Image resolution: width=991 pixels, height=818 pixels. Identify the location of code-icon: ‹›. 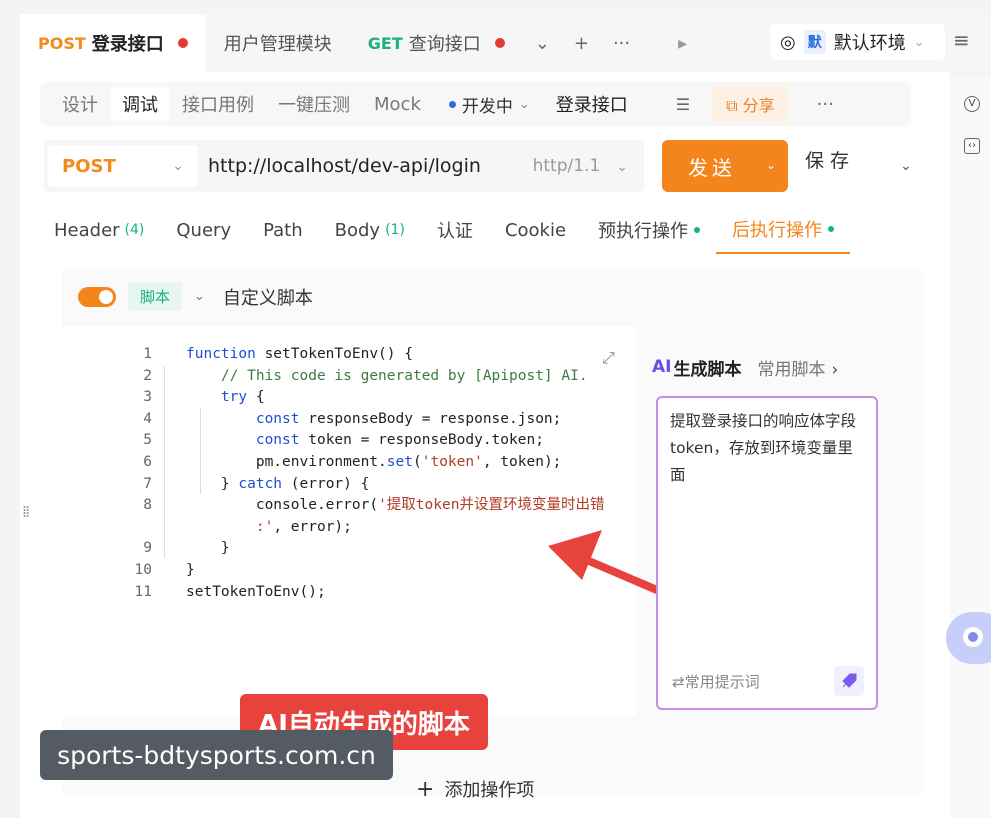
(972, 146).